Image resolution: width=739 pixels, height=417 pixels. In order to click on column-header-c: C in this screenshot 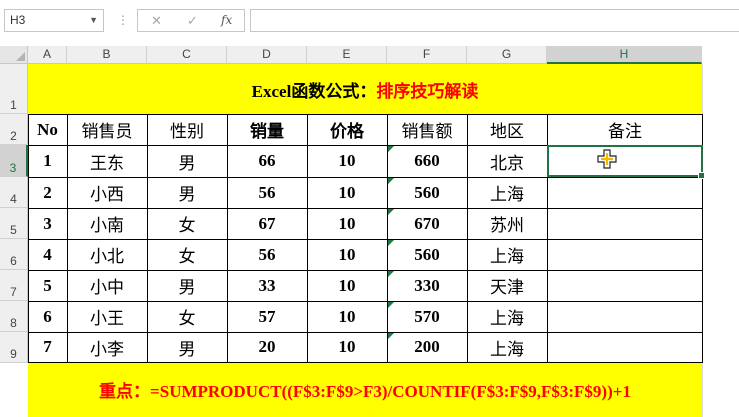, I will do `click(187, 55)`.